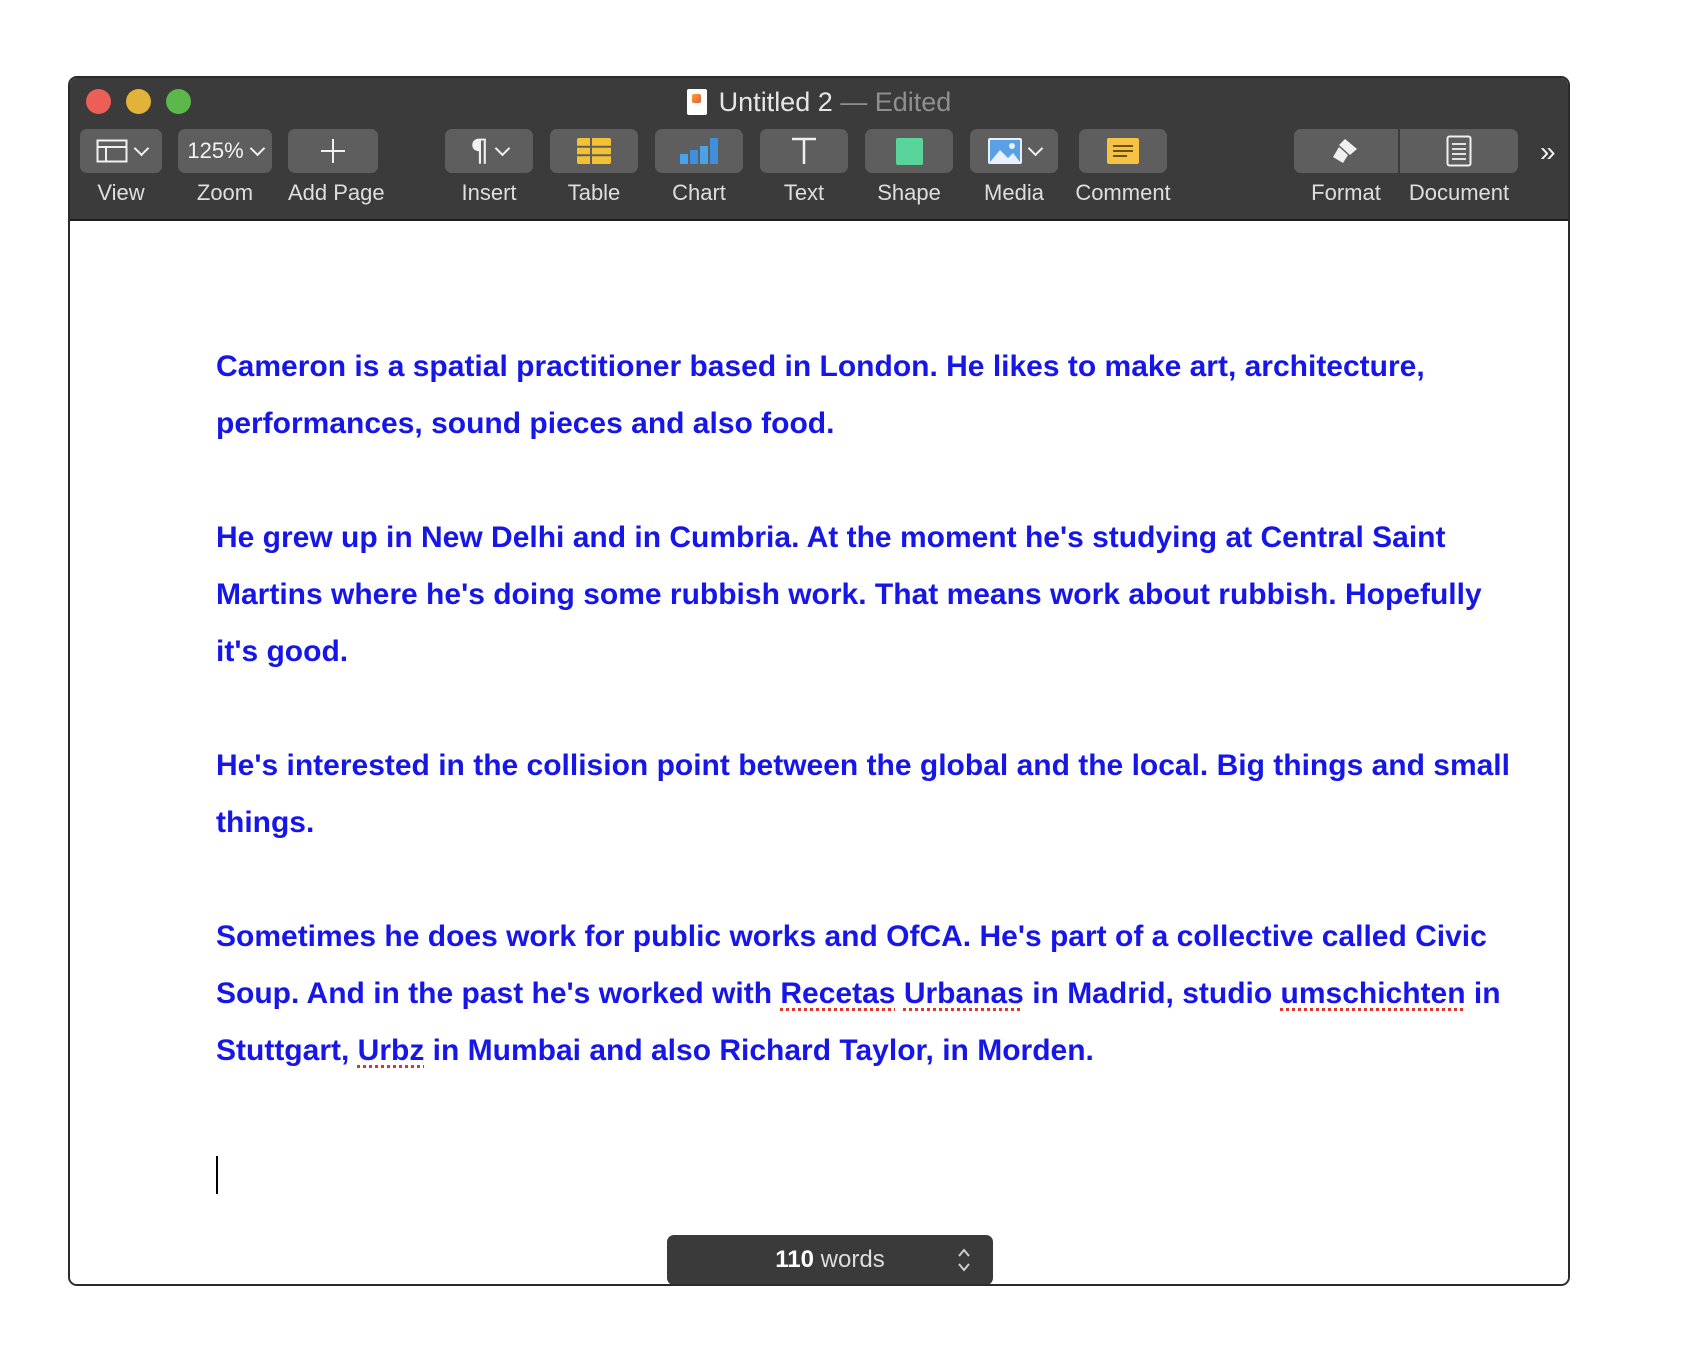 This screenshot has width=1688, height=1370. I want to click on text-button, so click(804, 151).